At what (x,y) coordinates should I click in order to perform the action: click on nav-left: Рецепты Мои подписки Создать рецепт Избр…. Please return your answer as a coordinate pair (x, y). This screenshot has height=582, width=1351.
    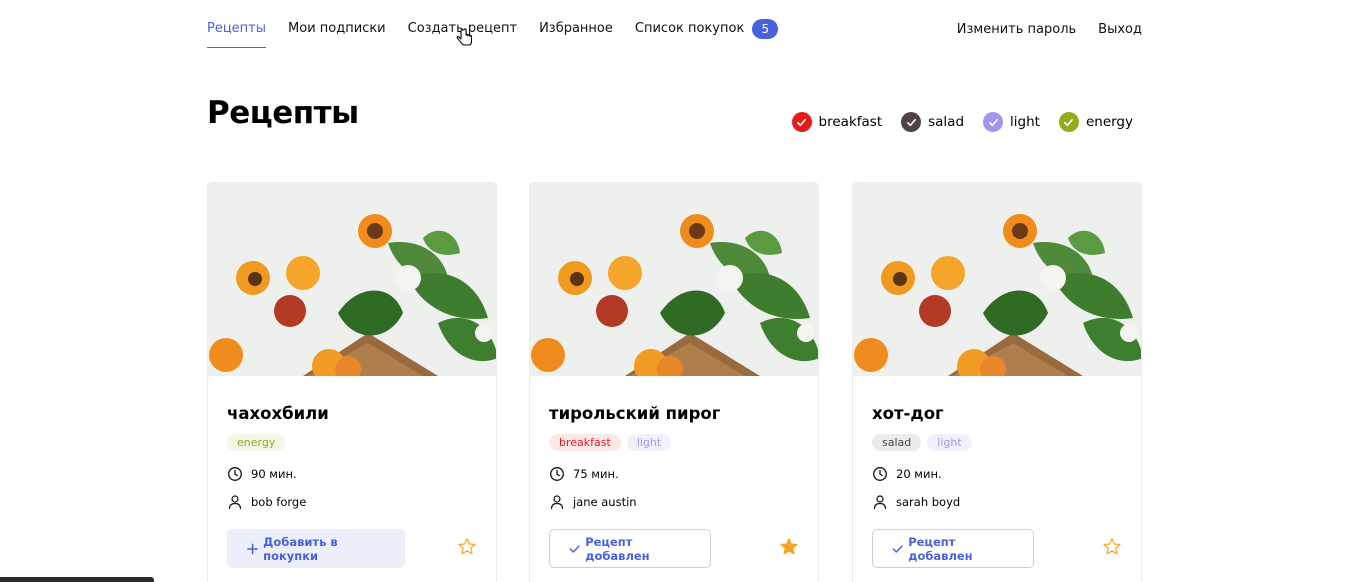
    Looking at the image, I should click on (503, 33).